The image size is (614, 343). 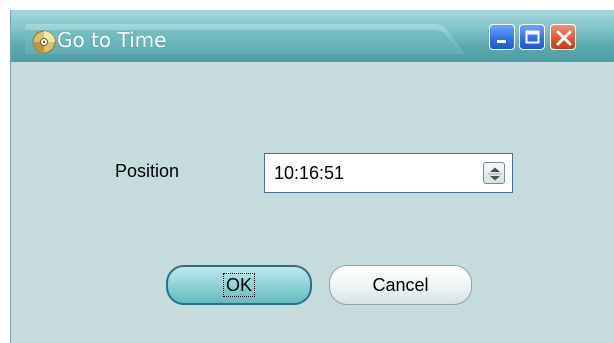 I want to click on position-label: Position, so click(x=147, y=171).